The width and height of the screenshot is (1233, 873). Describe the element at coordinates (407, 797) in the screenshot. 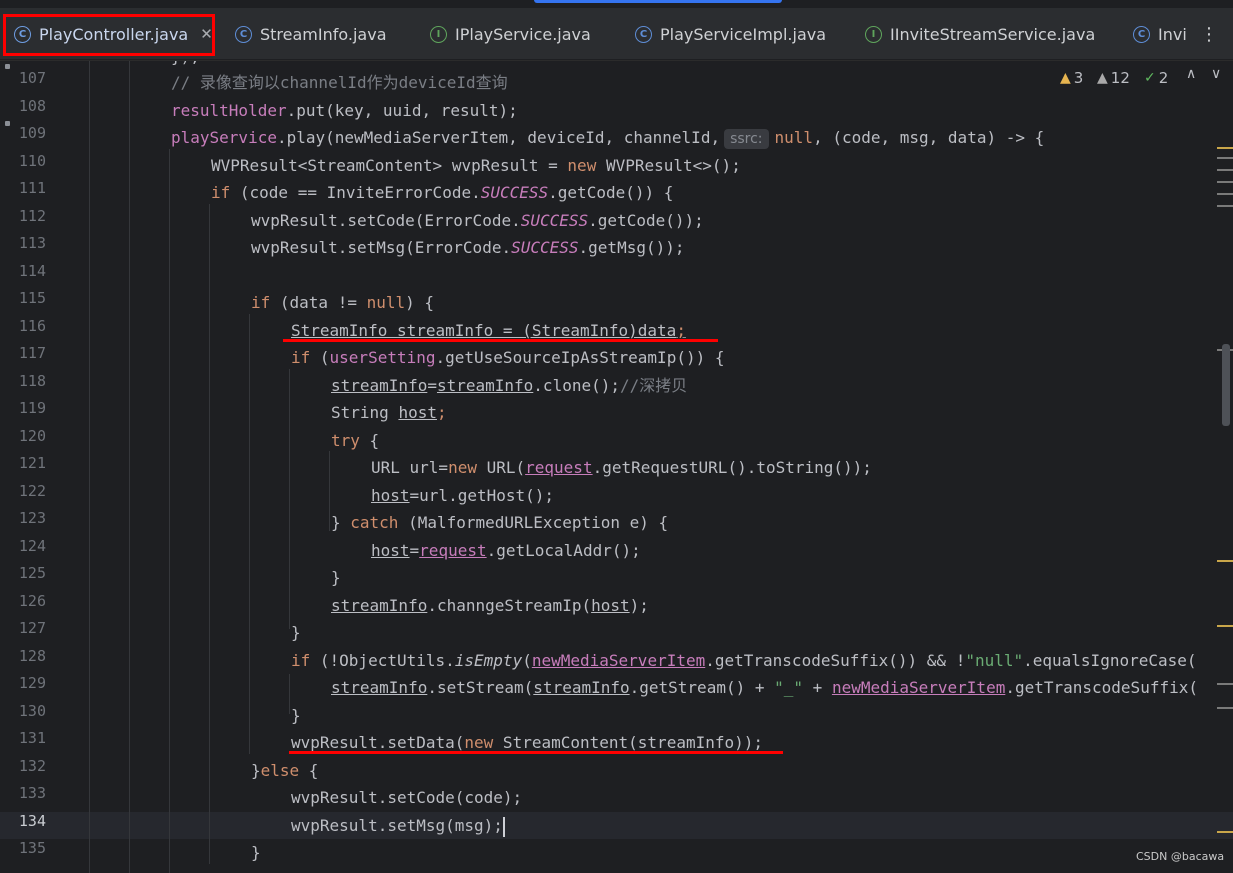

I see `code-text: wvpResult.setCode(code);` at that location.